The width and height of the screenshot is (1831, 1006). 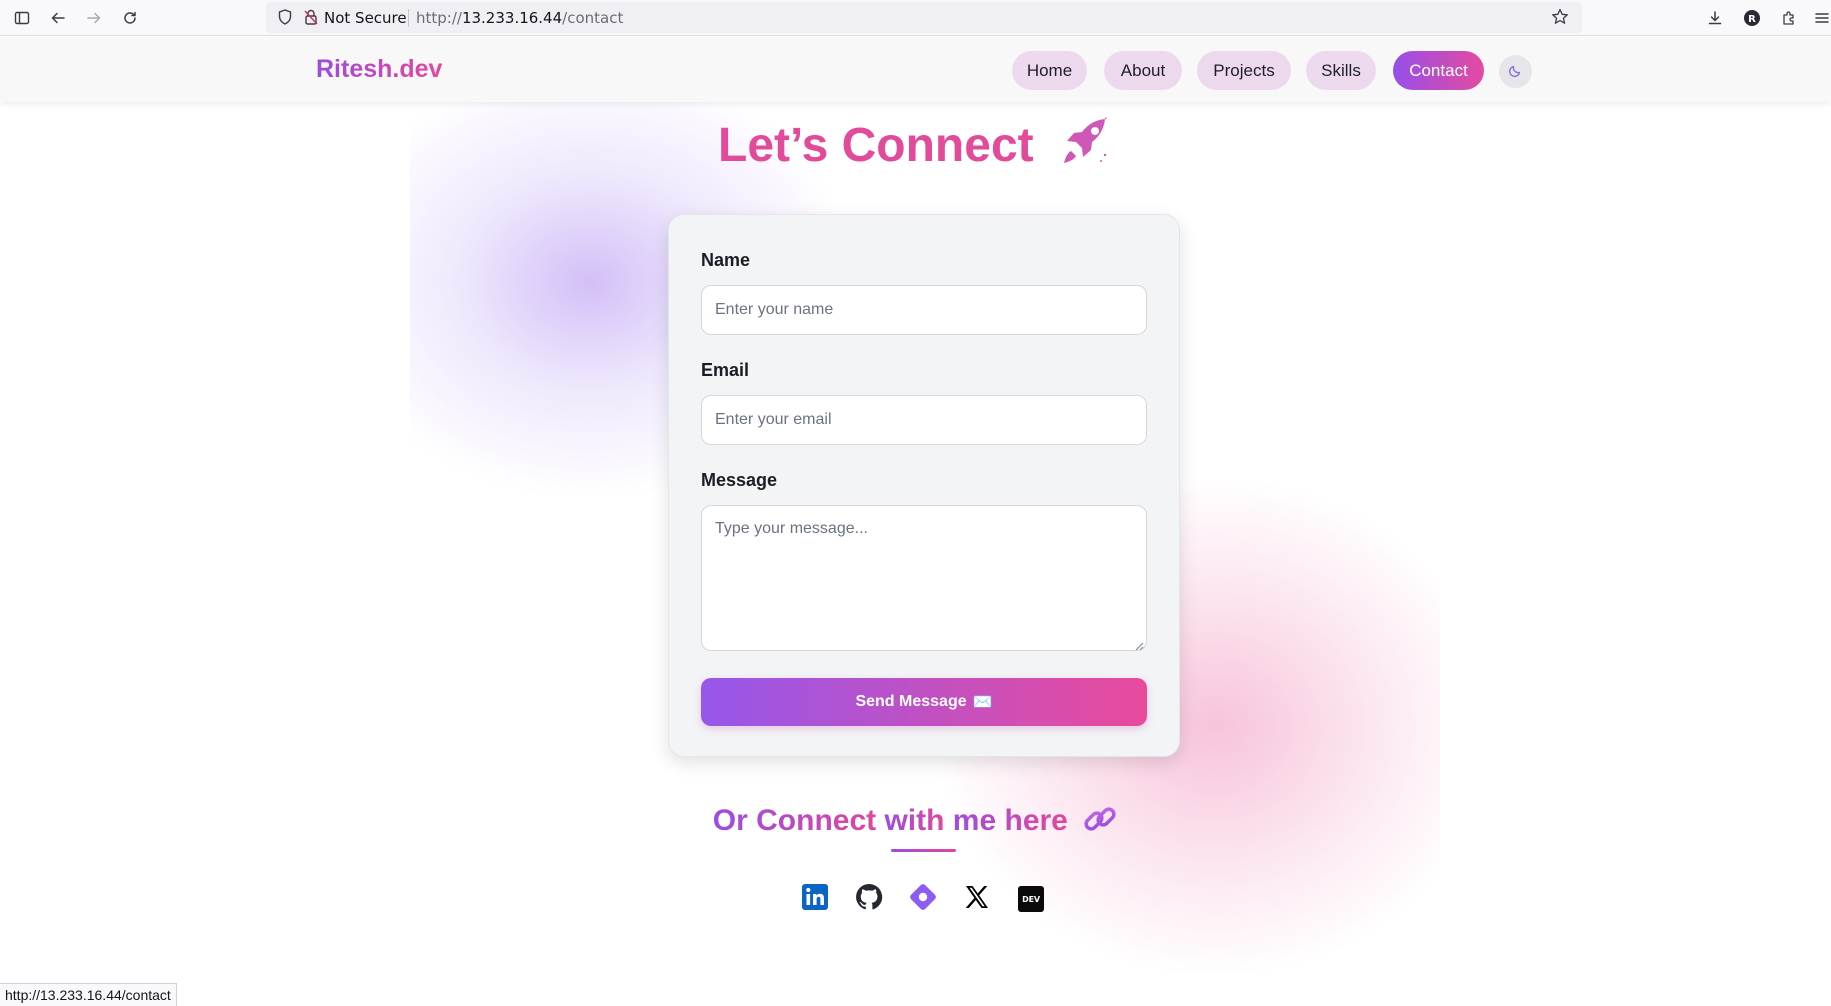 I want to click on moon-icon, so click(x=1516, y=72).